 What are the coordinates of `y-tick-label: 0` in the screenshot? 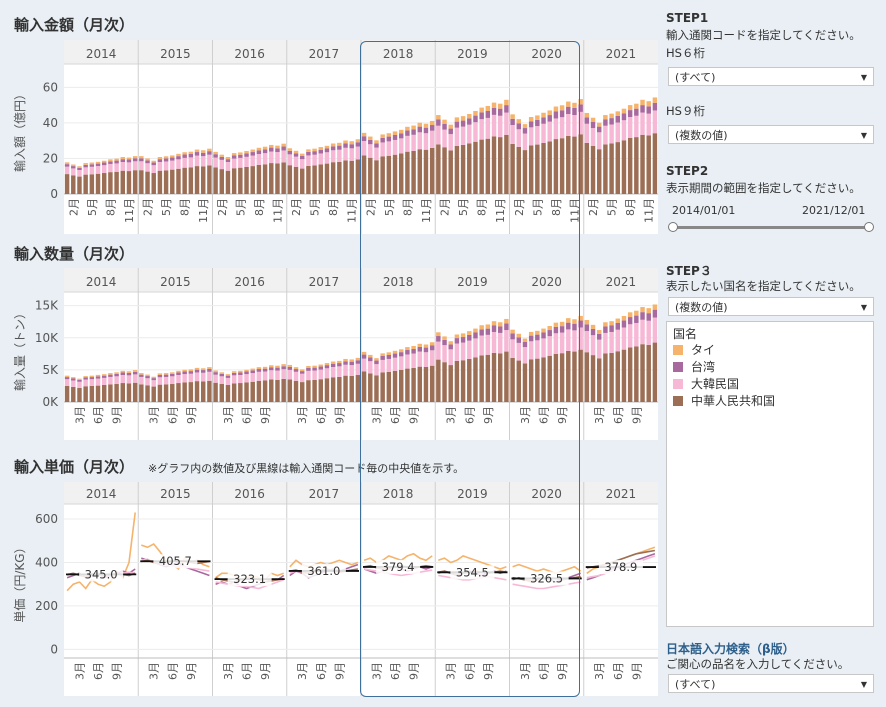 It's located at (54, 194).